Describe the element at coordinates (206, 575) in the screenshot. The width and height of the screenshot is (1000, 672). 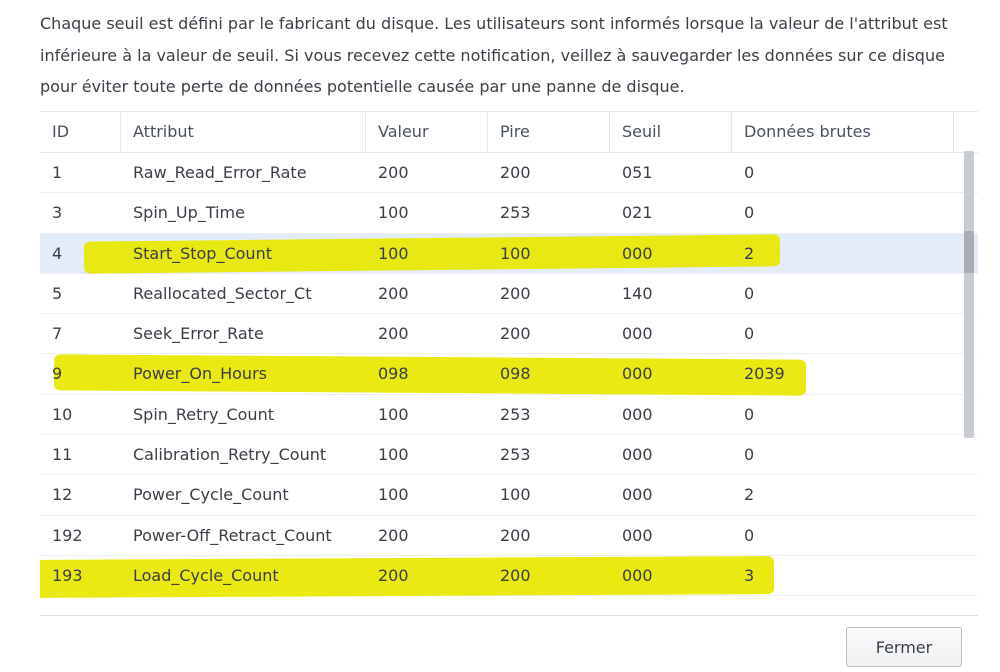
I see `cell-attribute: Load_Cycle_Count` at that location.